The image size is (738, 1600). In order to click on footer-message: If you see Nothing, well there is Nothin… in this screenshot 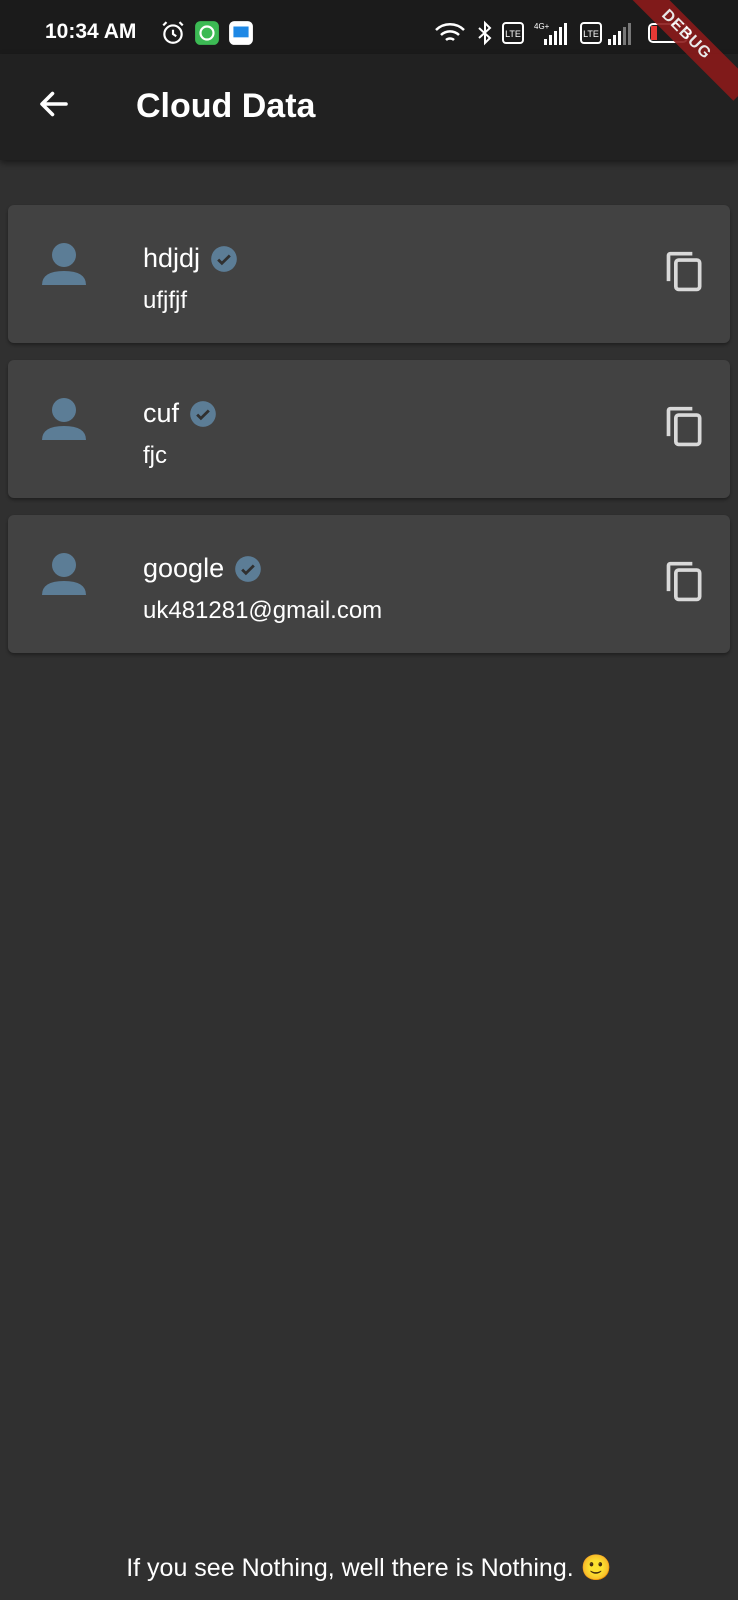, I will do `click(369, 1568)`.